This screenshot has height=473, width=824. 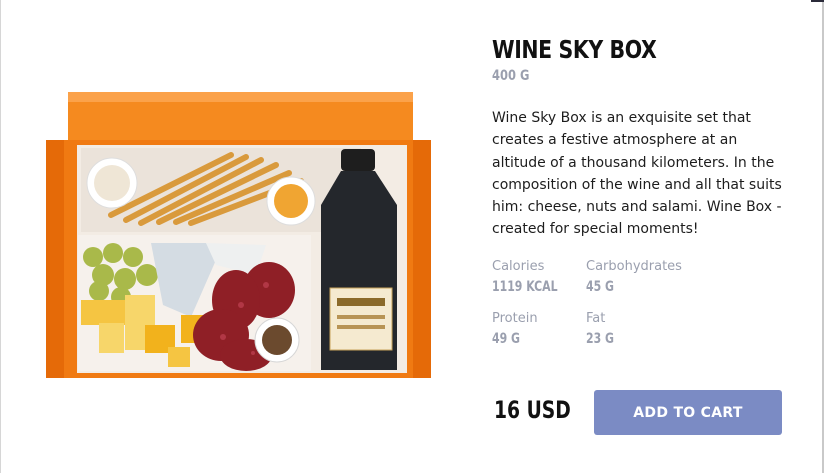 What do you see at coordinates (525, 287) in the screenshot?
I see `calories-value: 1119 KCAL` at bounding box center [525, 287].